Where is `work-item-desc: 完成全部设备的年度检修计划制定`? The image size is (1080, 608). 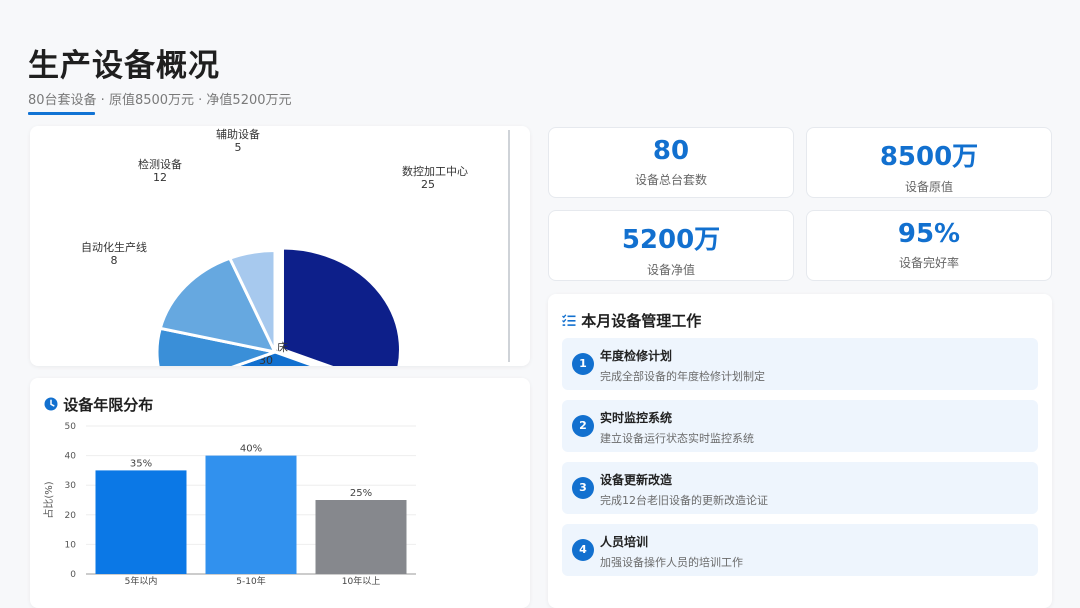 work-item-desc: 完成全部设备的年度检修计划制定 is located at coordinates (682, 376).